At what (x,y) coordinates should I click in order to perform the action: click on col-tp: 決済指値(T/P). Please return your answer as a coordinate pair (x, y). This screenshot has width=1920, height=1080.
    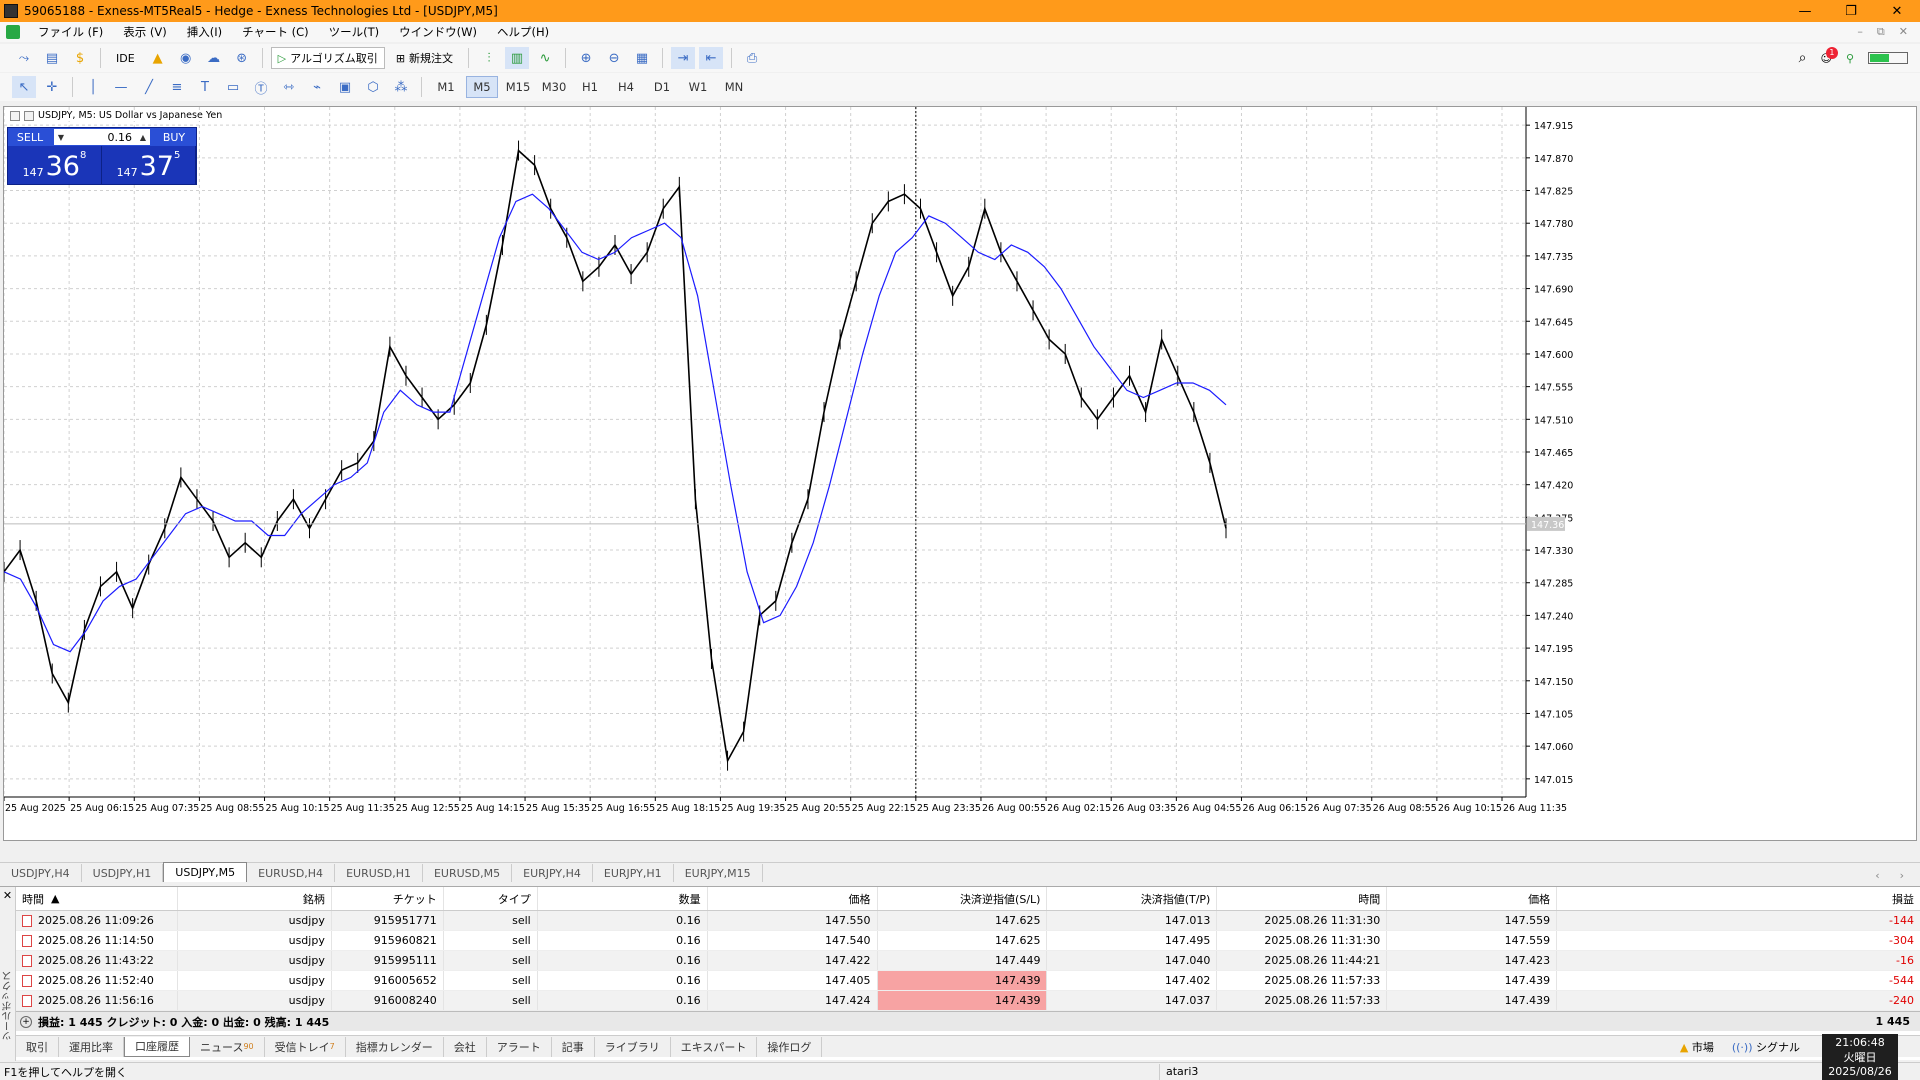
    Looking at the image, I should click on (1132, 898).